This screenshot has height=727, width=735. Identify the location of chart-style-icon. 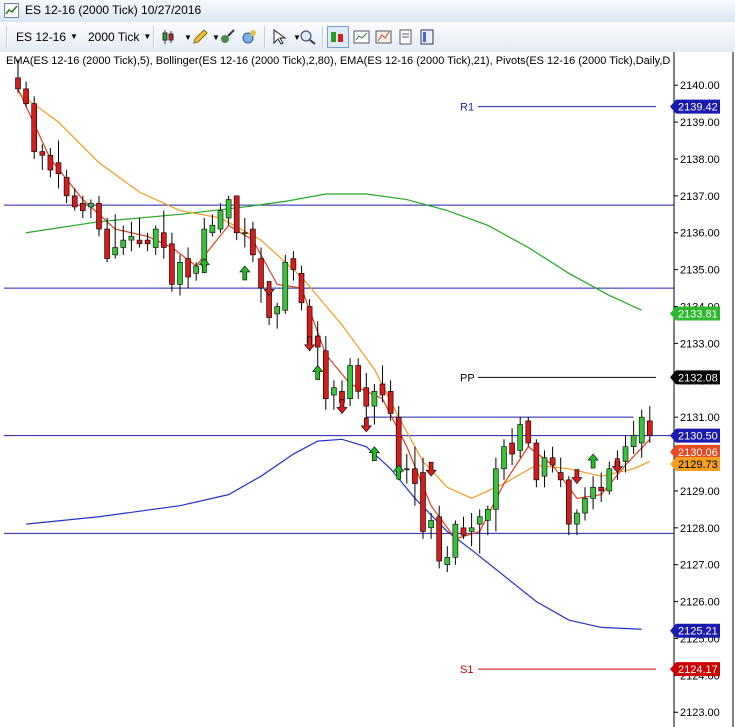
(383, 37).